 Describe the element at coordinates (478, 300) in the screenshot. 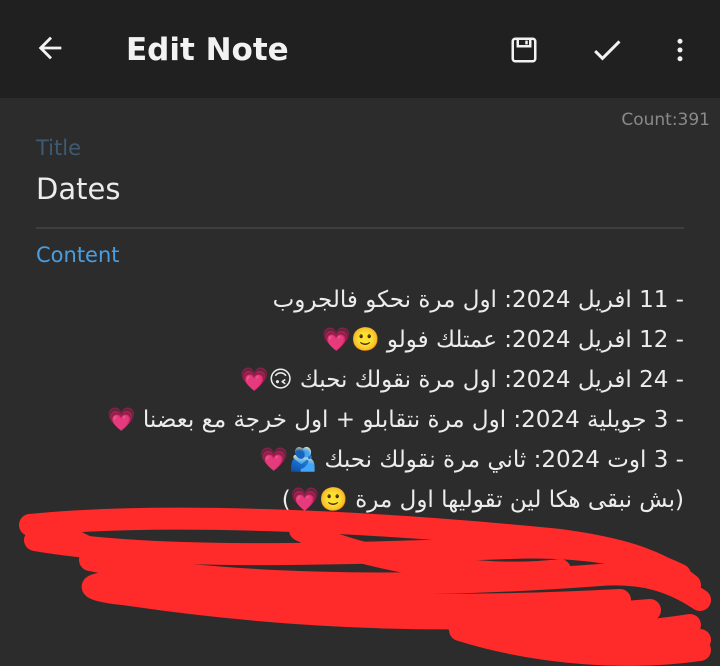

I see `content-line: - 11 افريل 2024: اول مرة نحكو فالجروب` at that location.